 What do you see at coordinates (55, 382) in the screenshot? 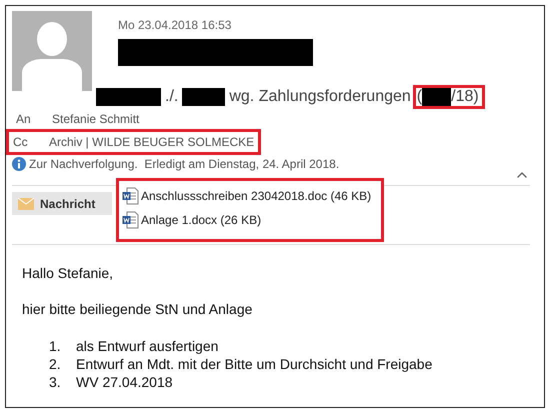
I see `list-number: 3.` at bounding box center [55, 382].